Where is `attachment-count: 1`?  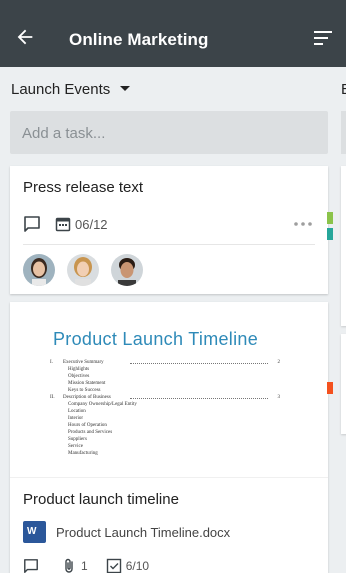 attachment-count: 1 is located at coordinates (84, 566).